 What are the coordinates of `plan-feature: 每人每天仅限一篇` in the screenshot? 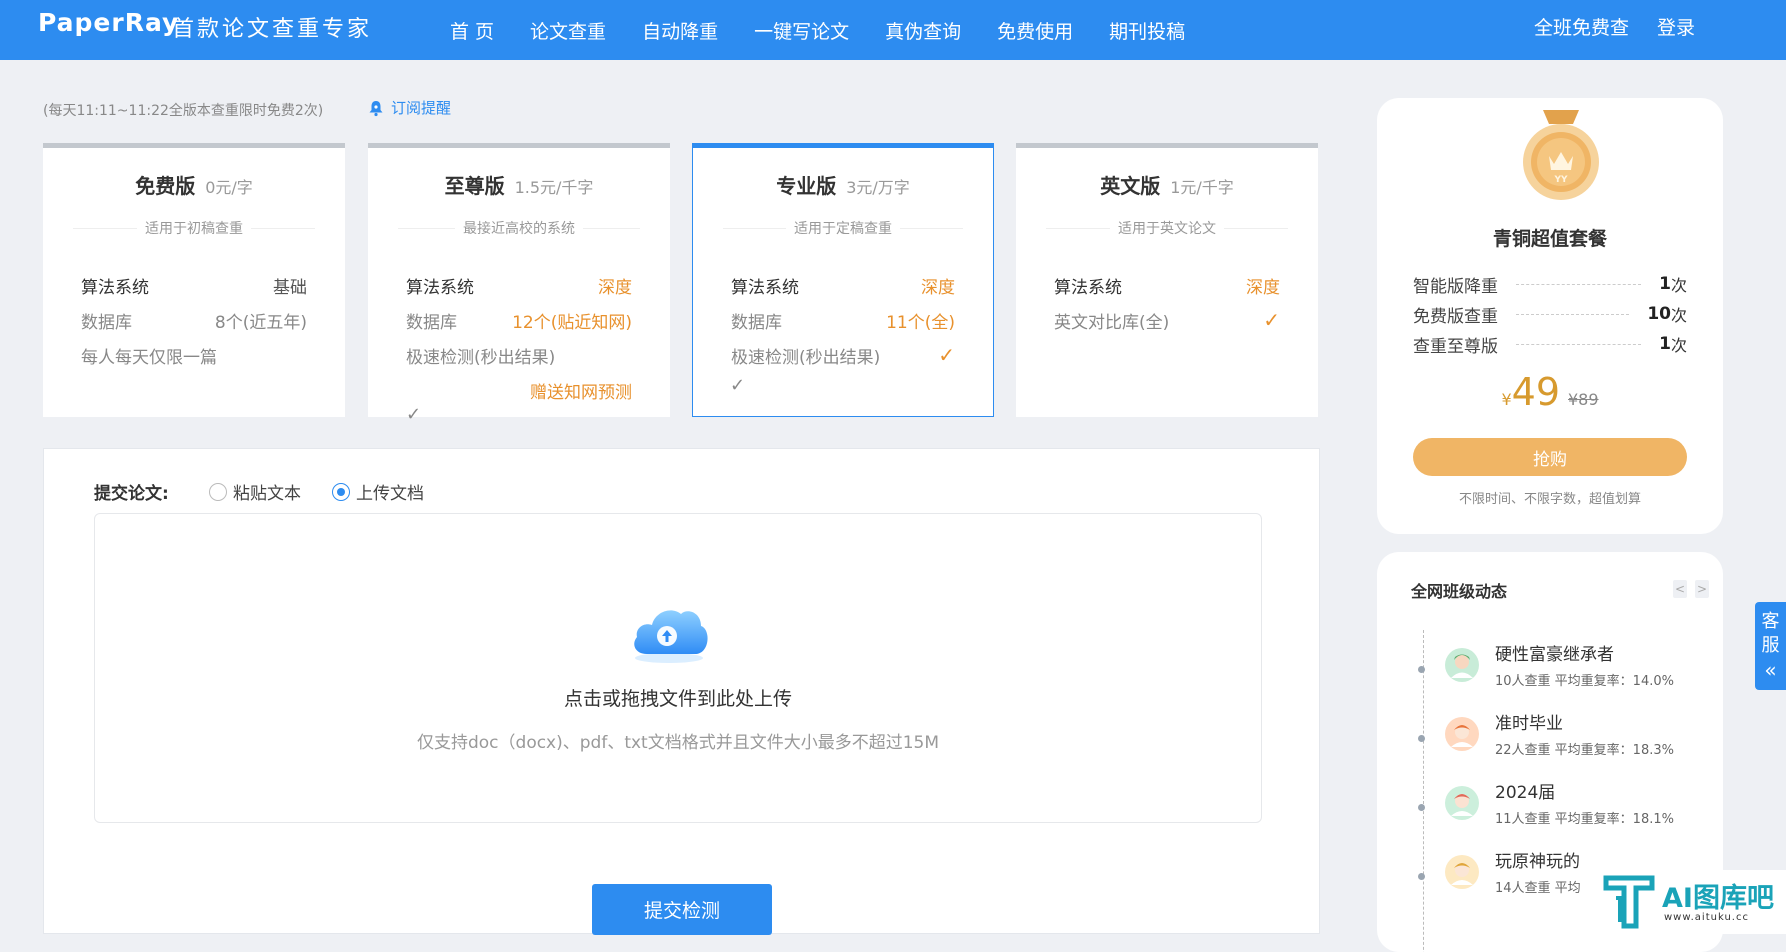 It's located at (194, 355).